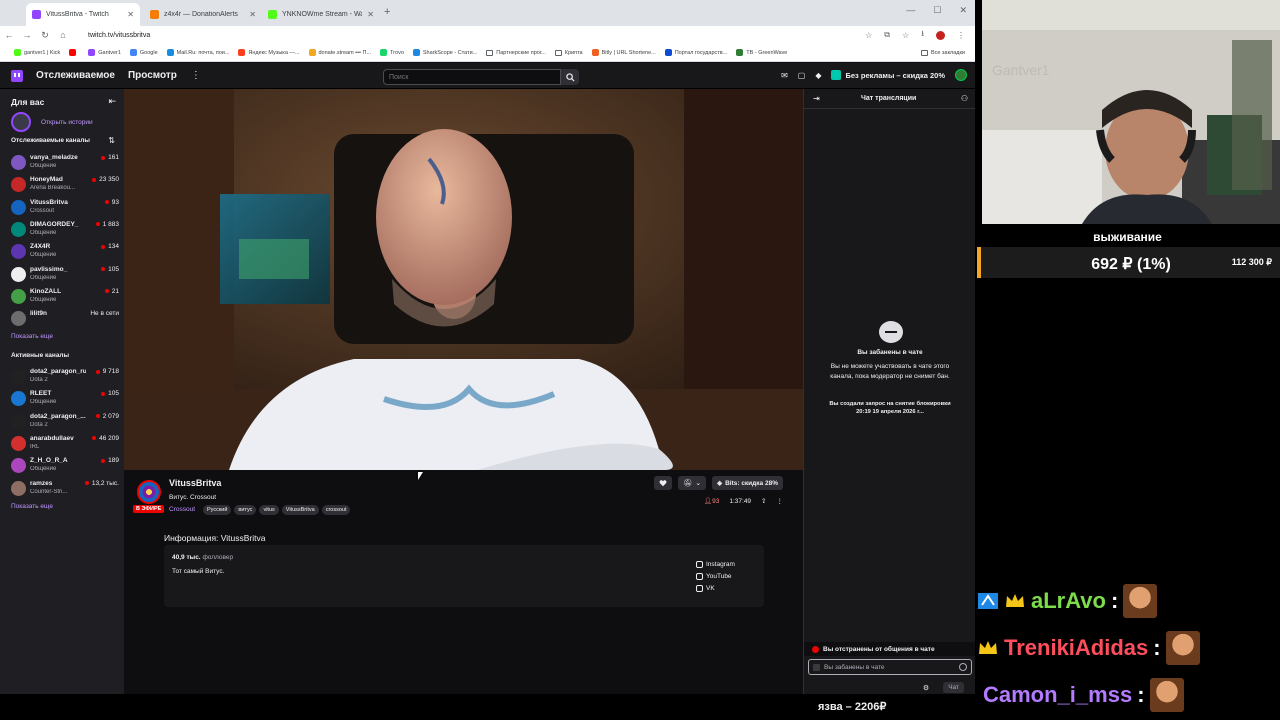 Image resolution: width=1280 pixels, height=720 pixels. I want to click on tag-chip: crossout, so click(336, 510).